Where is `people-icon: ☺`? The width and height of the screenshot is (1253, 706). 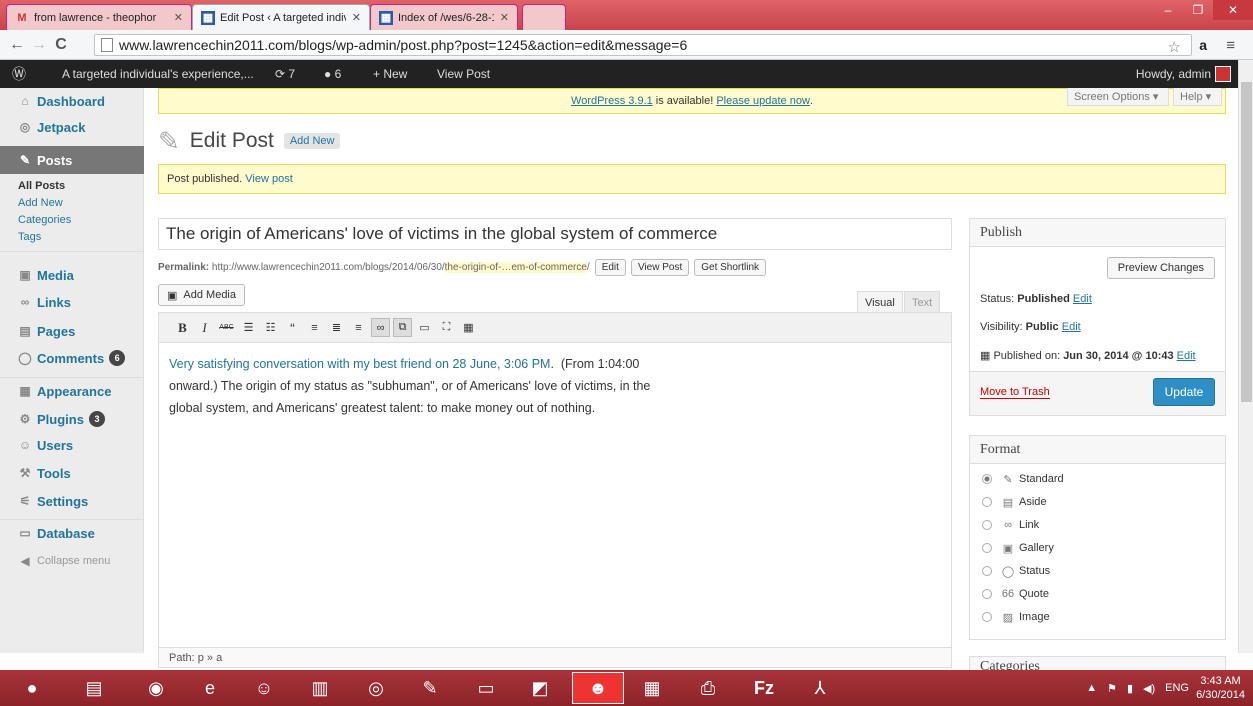
people-icon: ☺ is located at coordinates (264, 688).